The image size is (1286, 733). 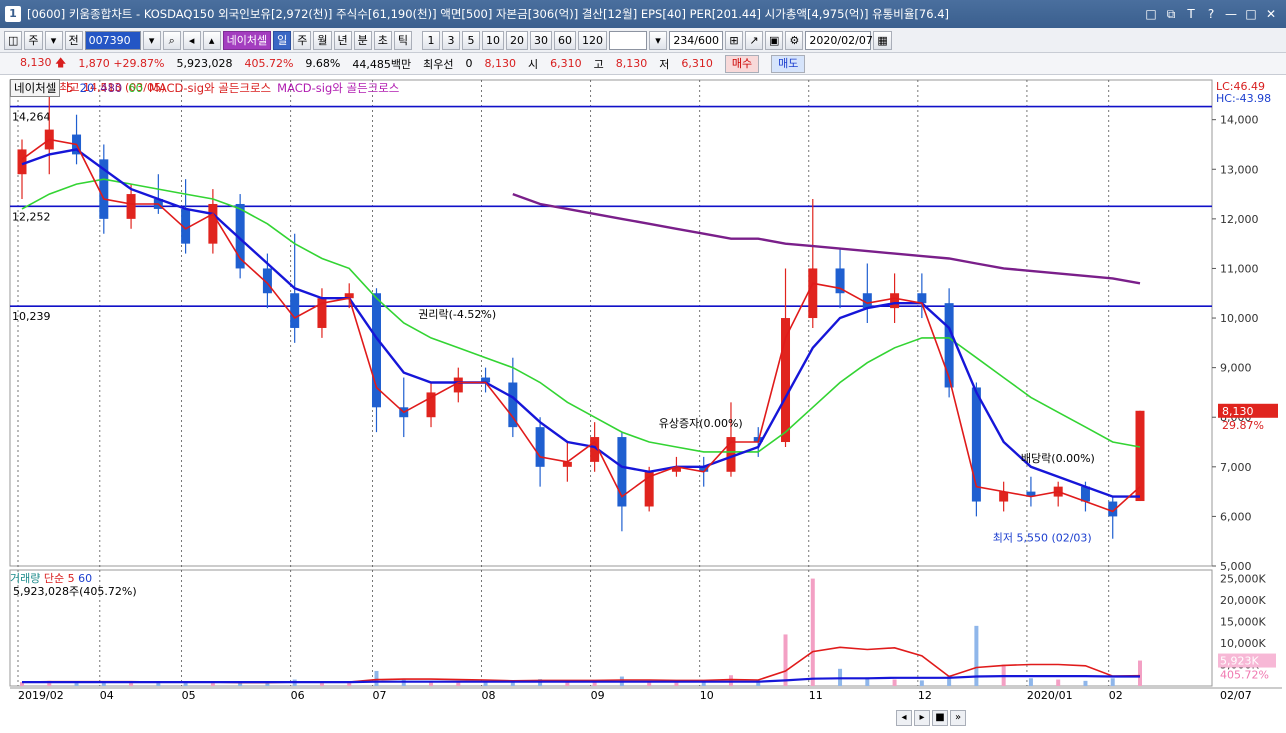 What do you see at coordinates (33, 40) in the screenshot?
I see `market-select: 주` at bounding box center [33, 40].